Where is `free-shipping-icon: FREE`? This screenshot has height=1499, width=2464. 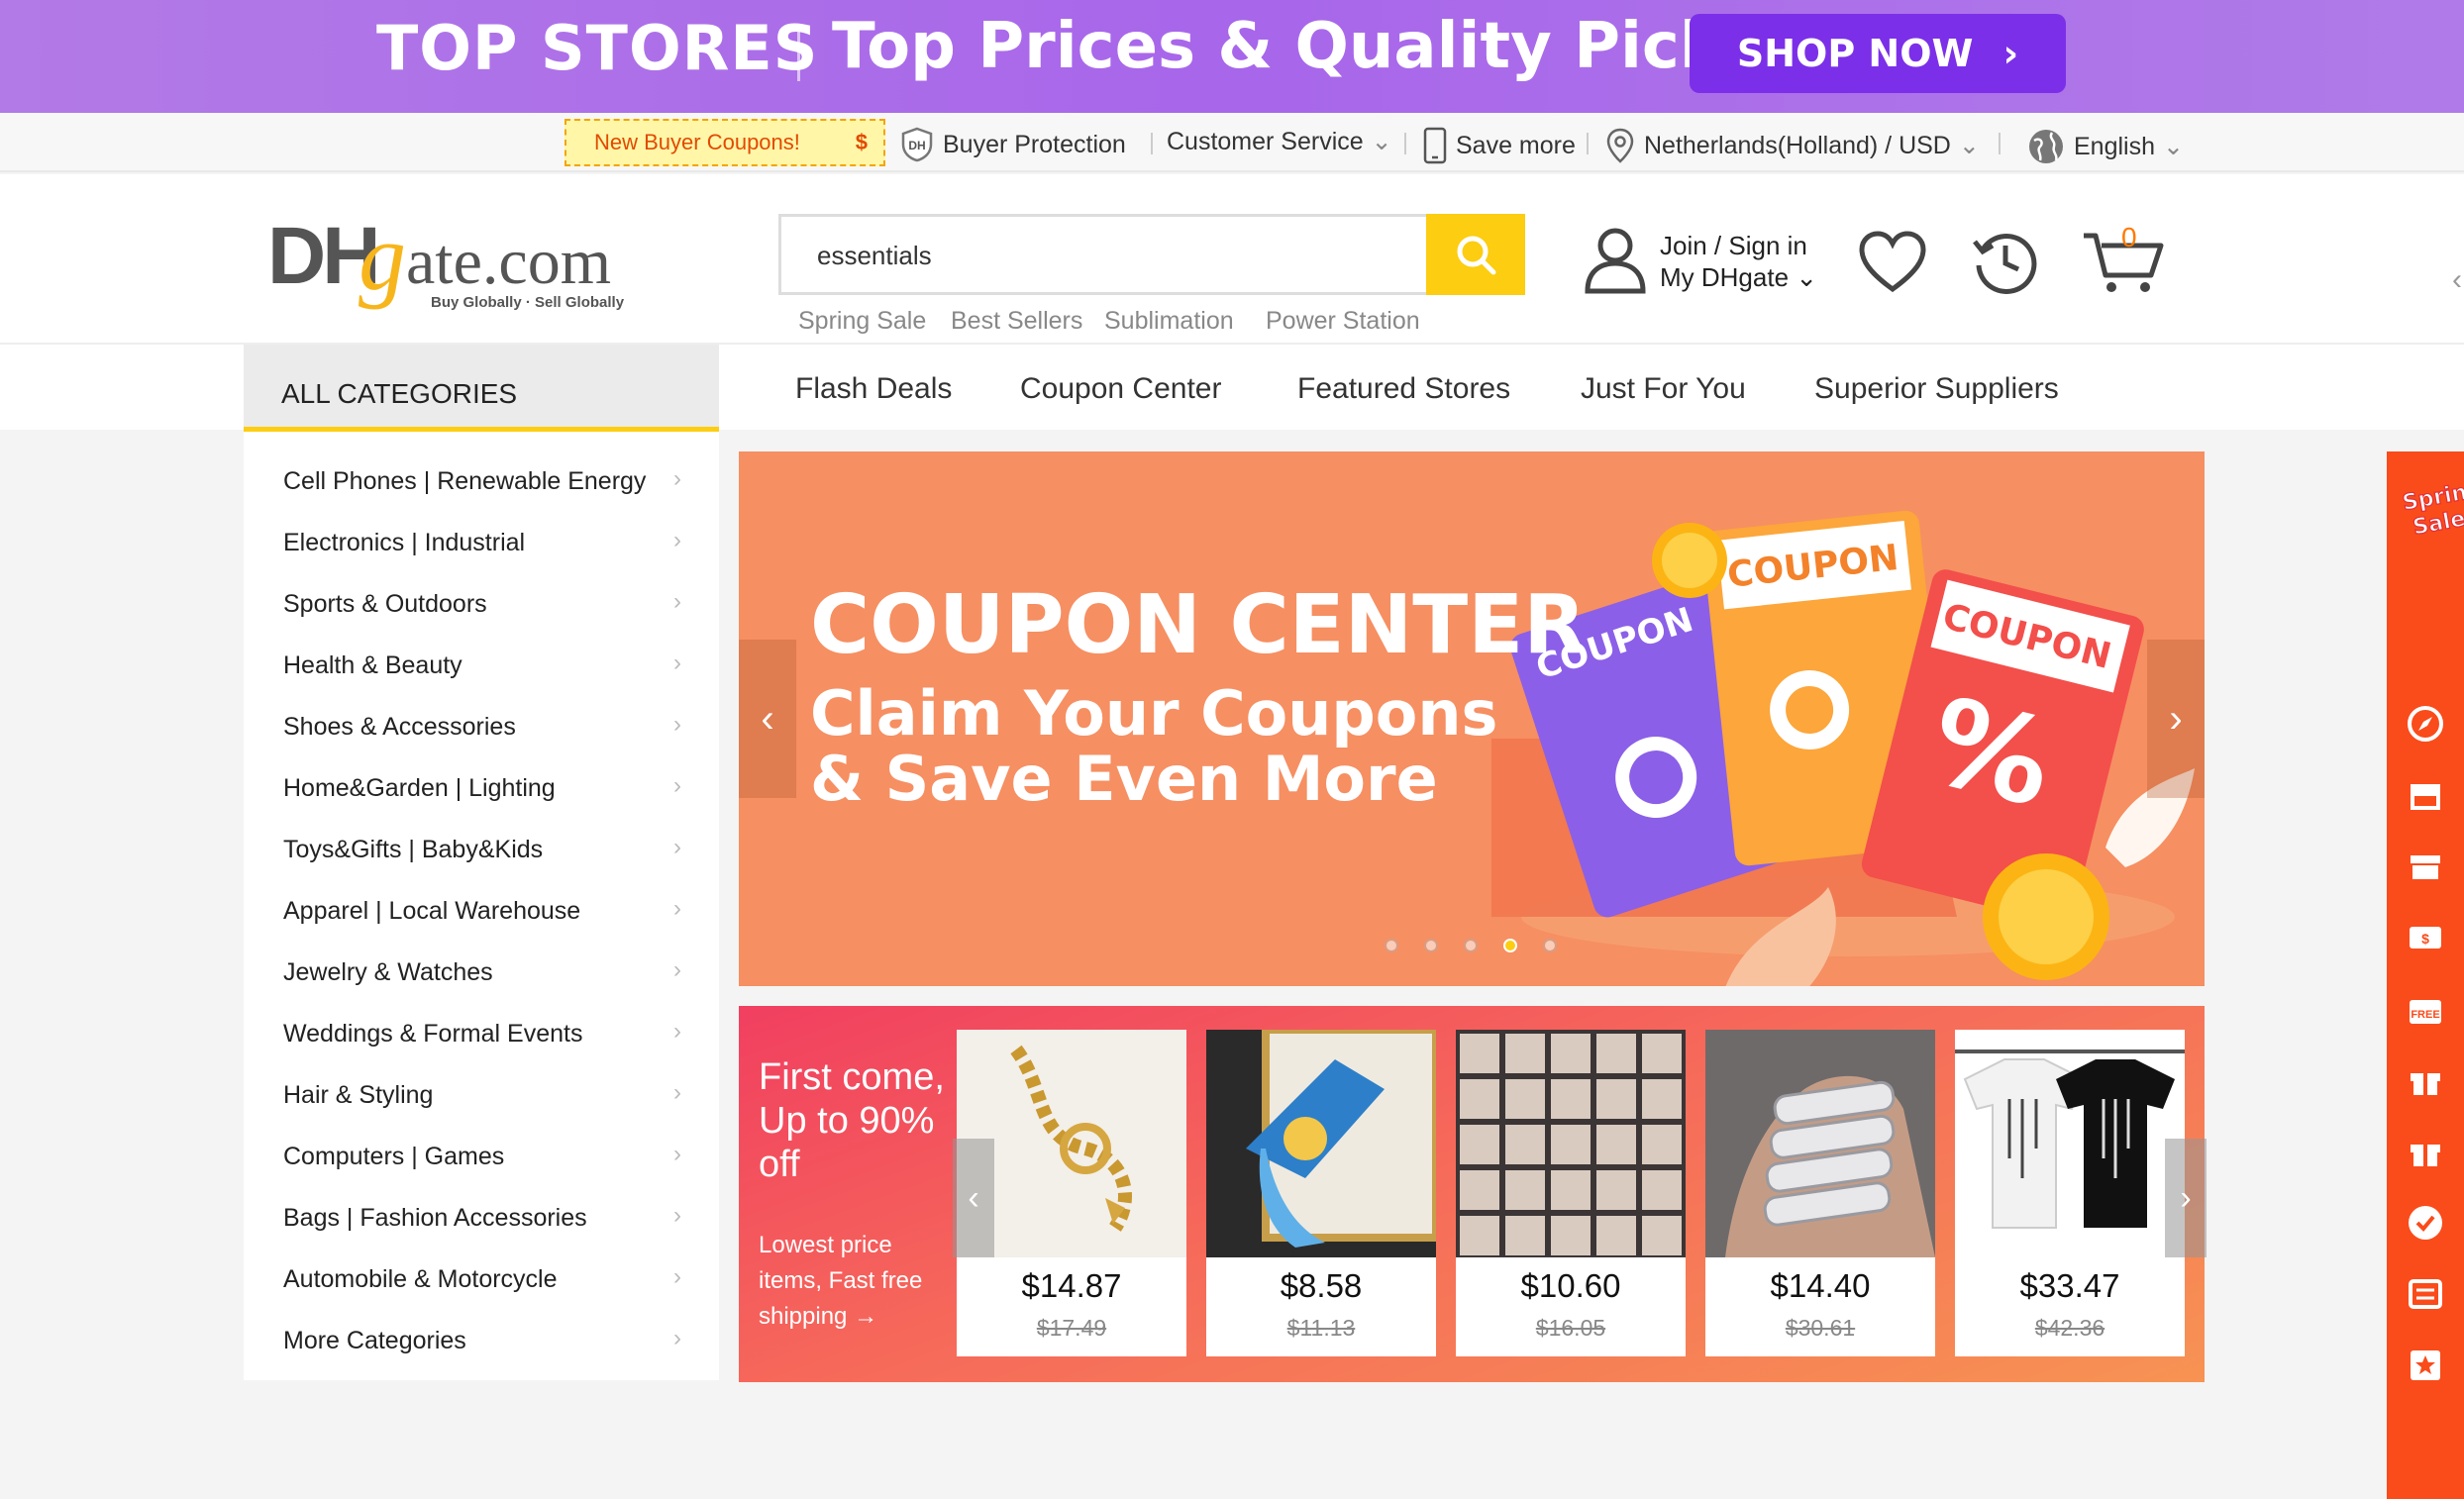 free-shipping-icon: FREE is located at coordinates (2425, 1009).